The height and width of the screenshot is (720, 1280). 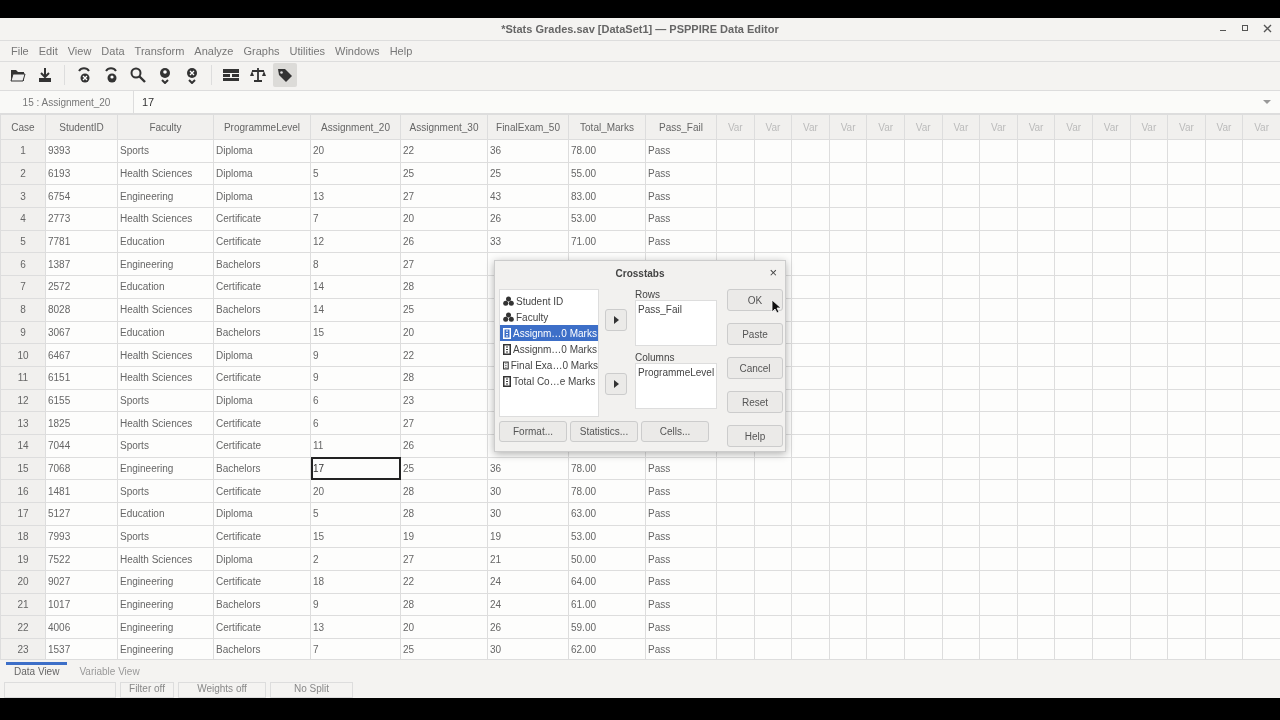 I want to click on menu-item: Graphs, so click(x=261, y=51).